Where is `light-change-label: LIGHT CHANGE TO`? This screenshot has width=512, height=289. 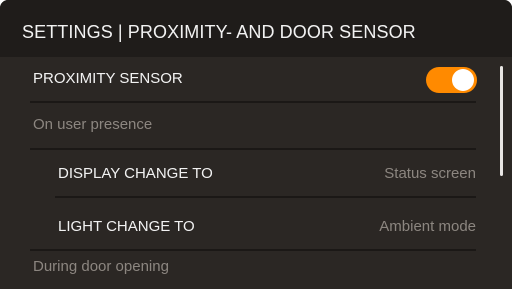
light-change-label: LIGHT CHANGE TO is located at coordinates (126, 226).